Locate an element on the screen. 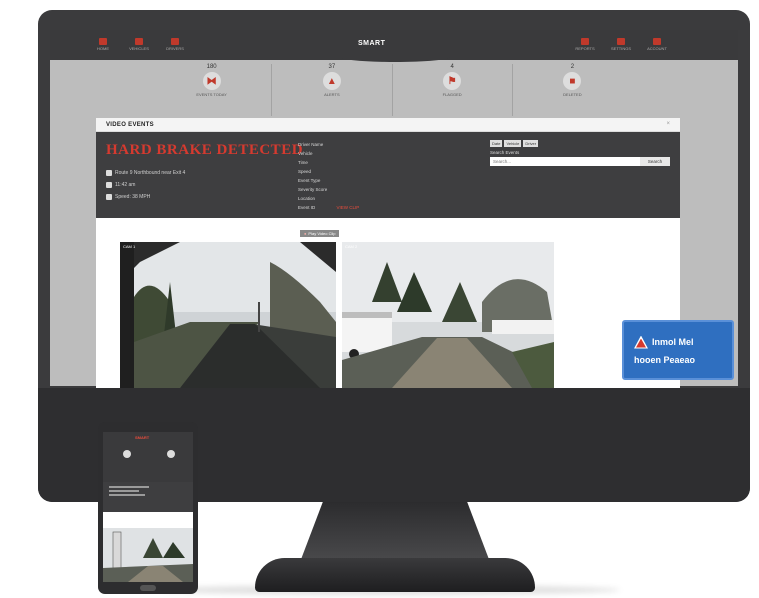 The height and width of the screenshot is (598, 759). location-icon is located at coordinates (109, 173).